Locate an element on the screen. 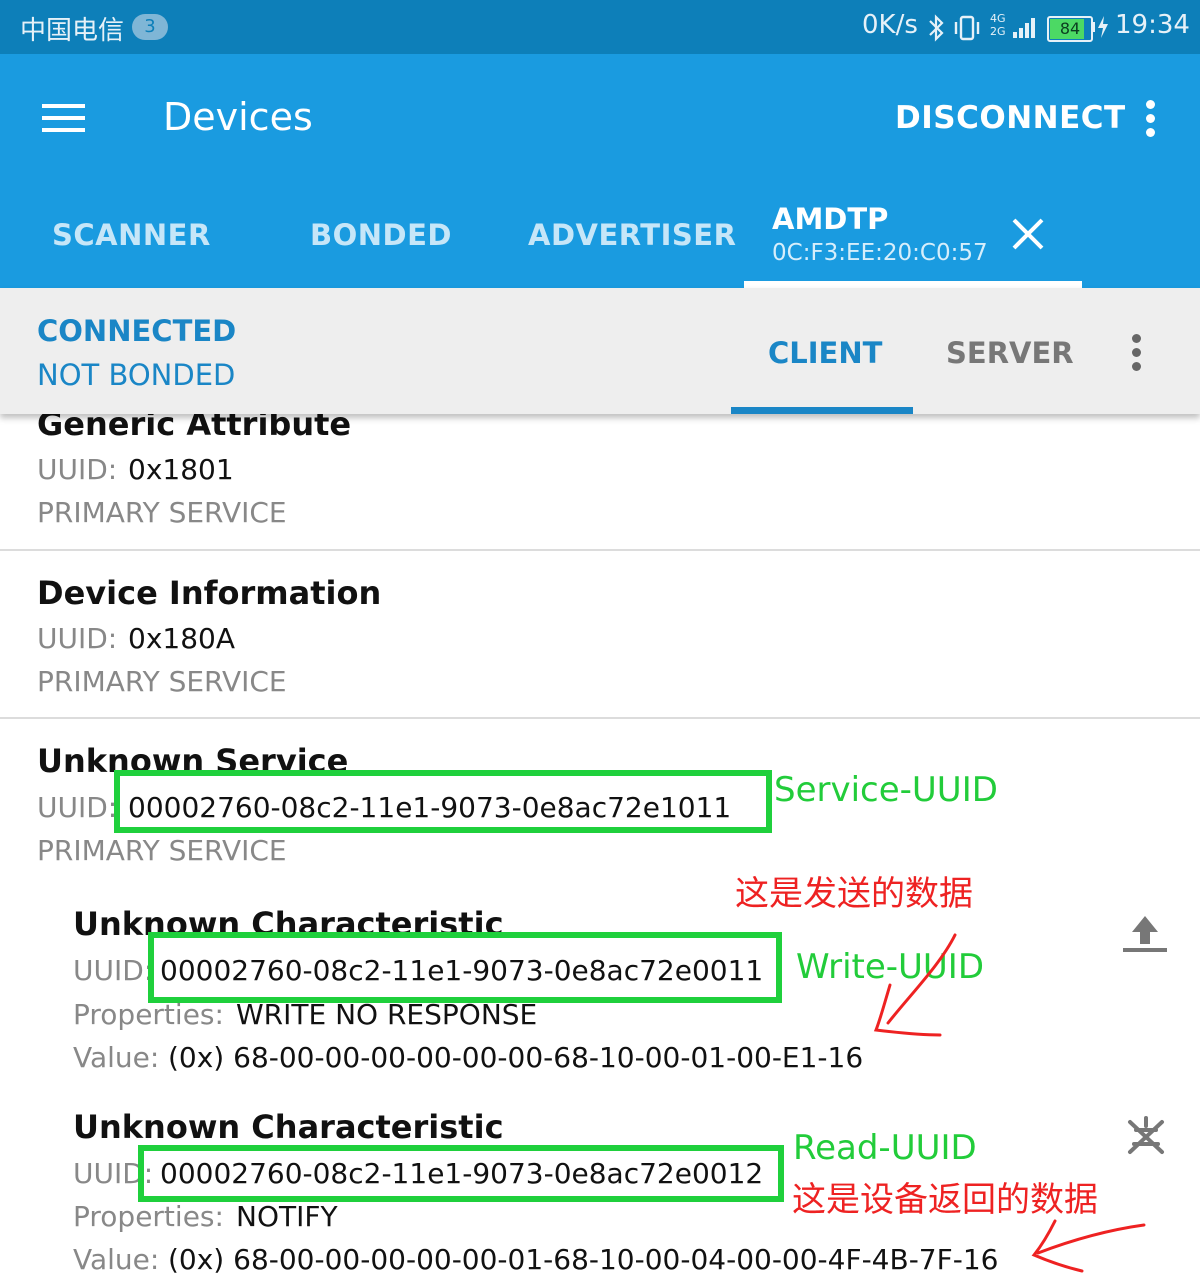 The image size is (1200, 1281). service-uuid-highlight is located at coordinates (443, 801).